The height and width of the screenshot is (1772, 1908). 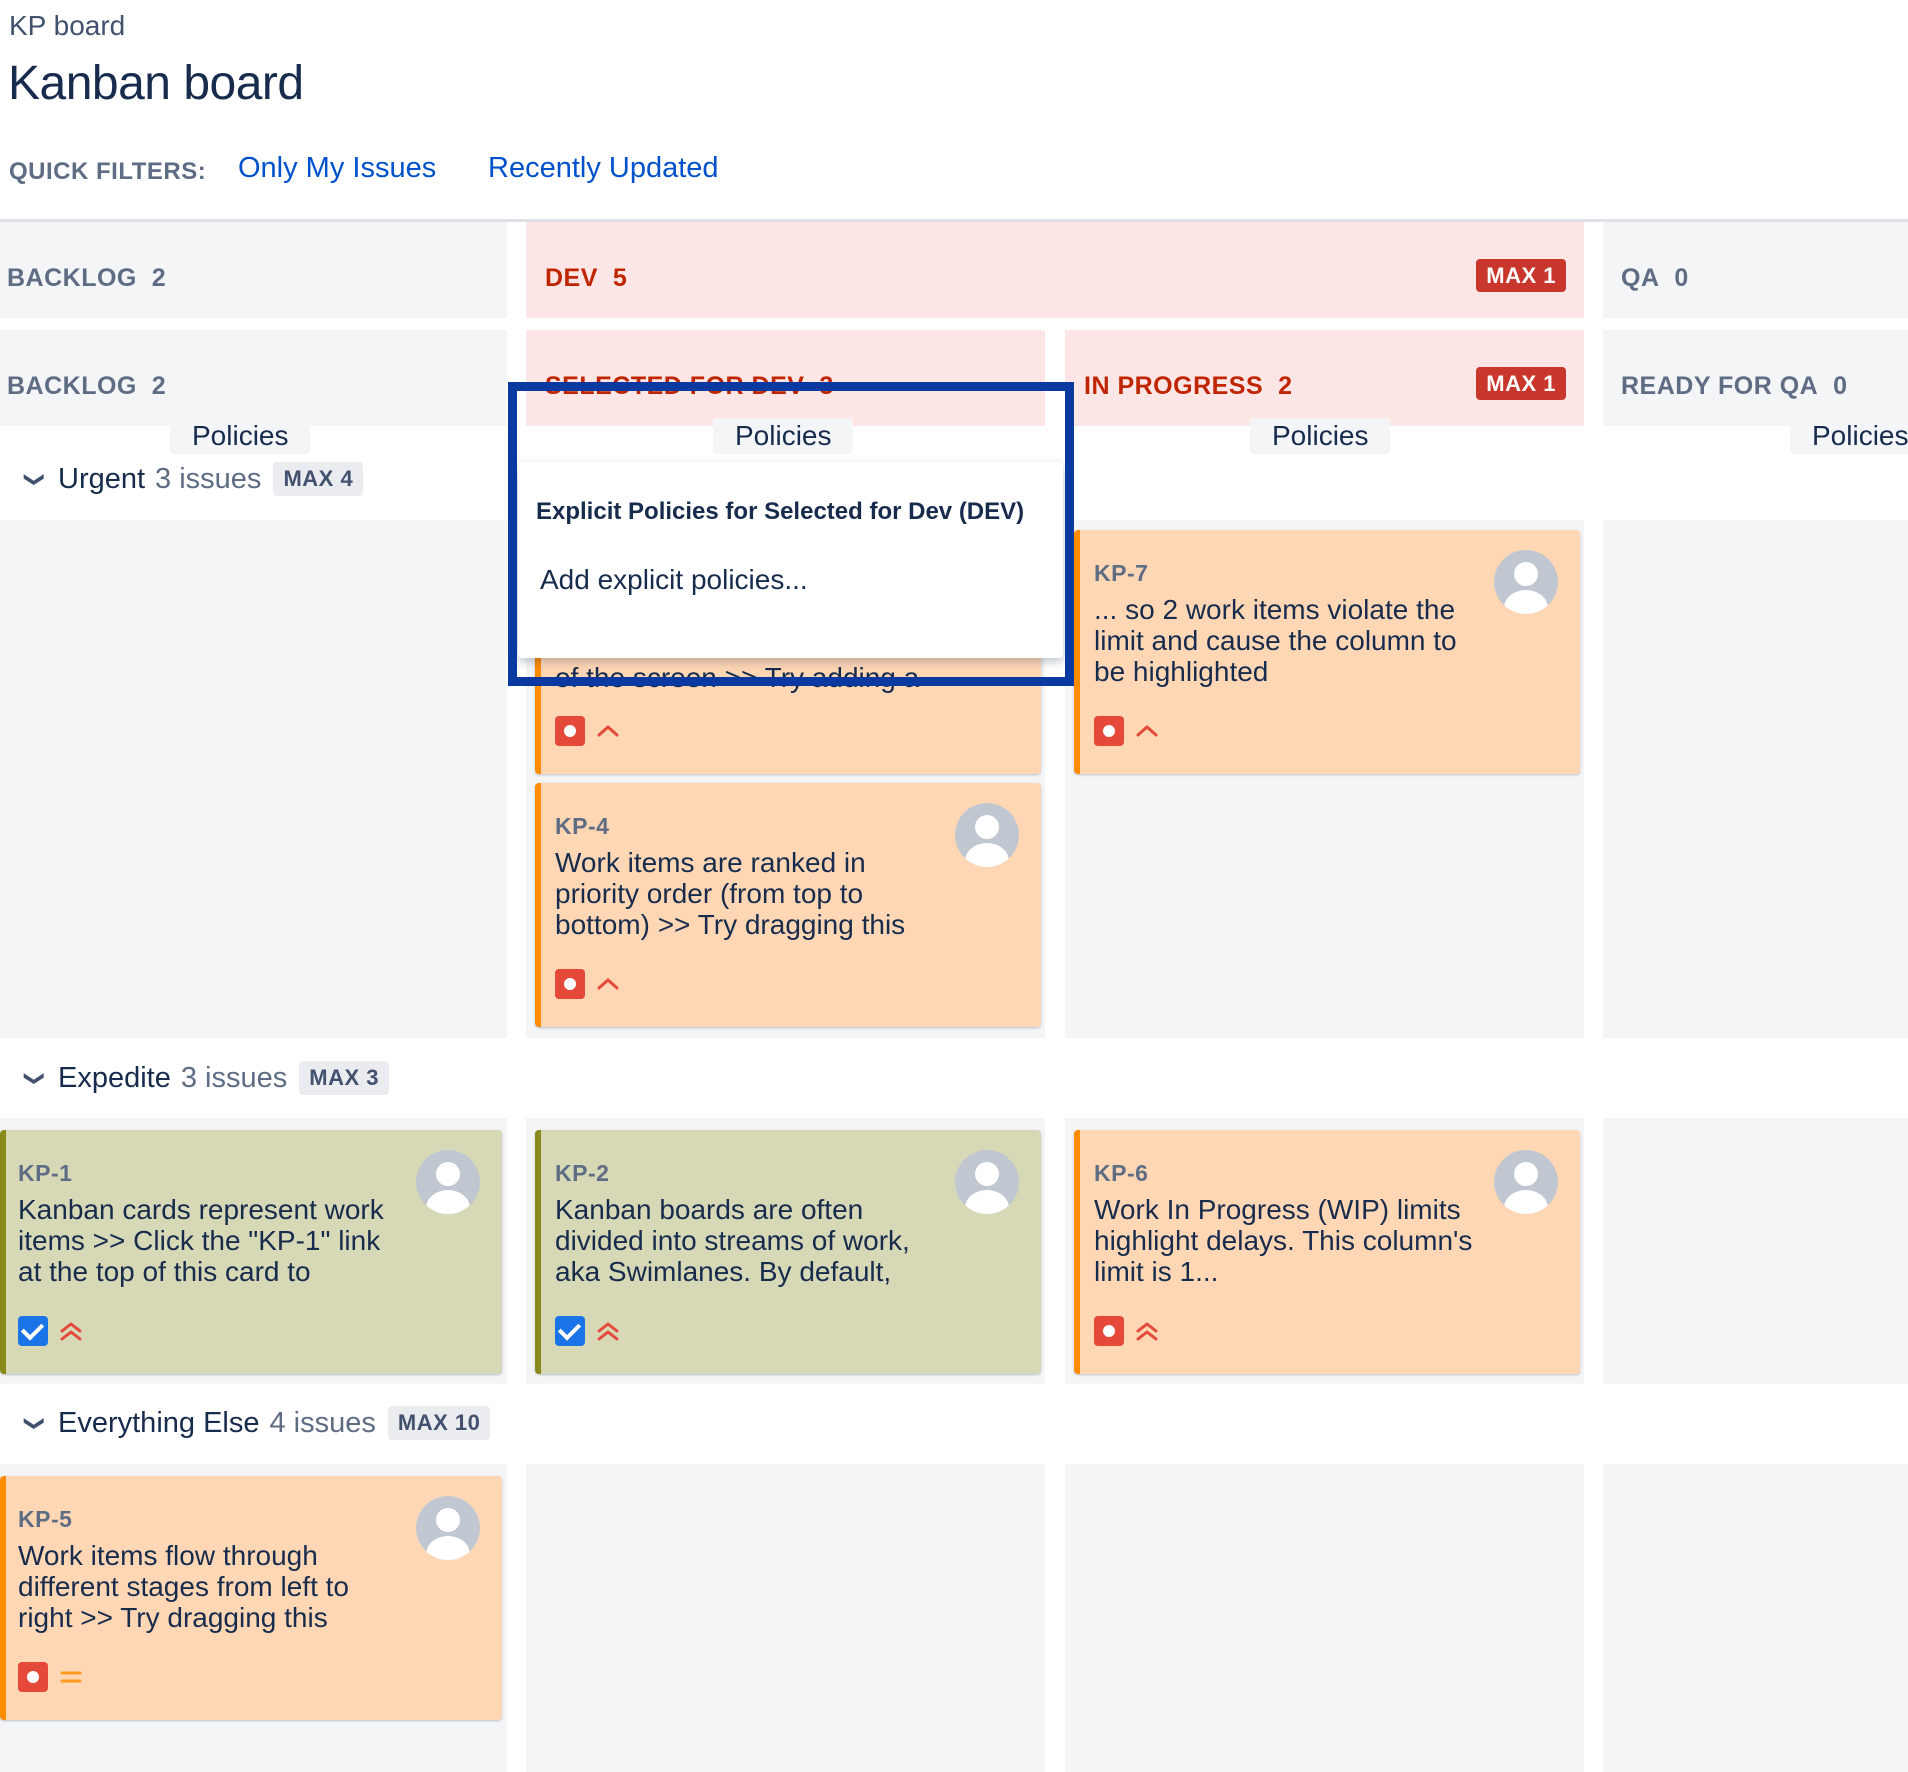 I want to click on column-backlog: BACKLOG 2, so click(x=253, y=378).